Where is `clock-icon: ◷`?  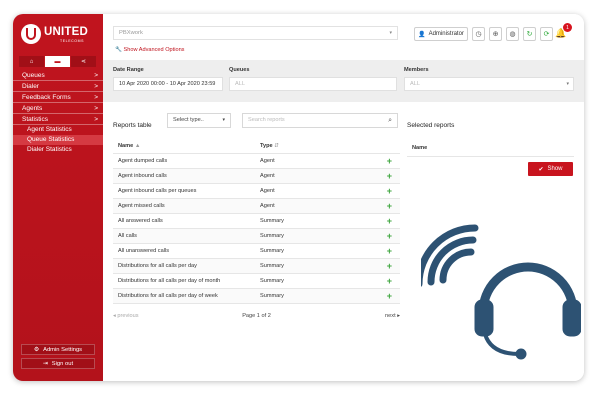
clock-icon: ◷ is located at coordinates (478, 34).